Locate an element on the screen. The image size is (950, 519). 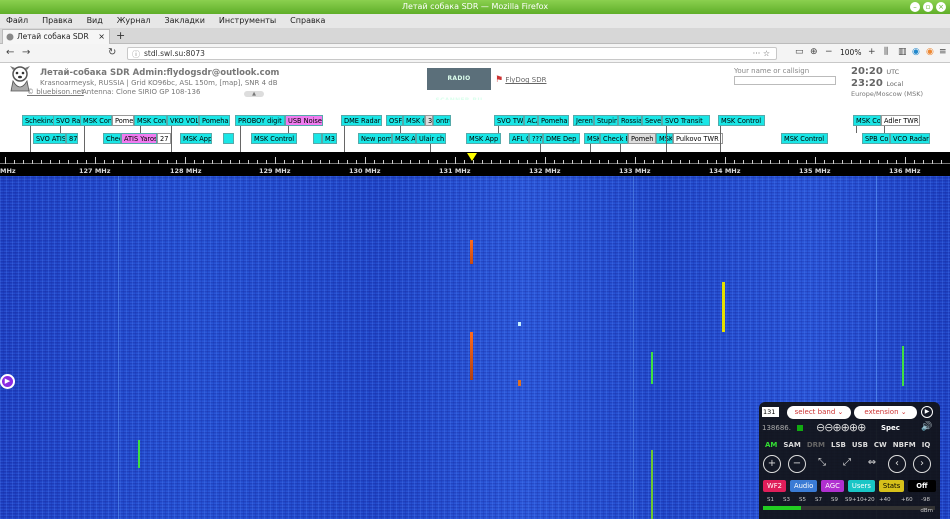
menu-tools: Инструменты is located at coordinates (247, 21).